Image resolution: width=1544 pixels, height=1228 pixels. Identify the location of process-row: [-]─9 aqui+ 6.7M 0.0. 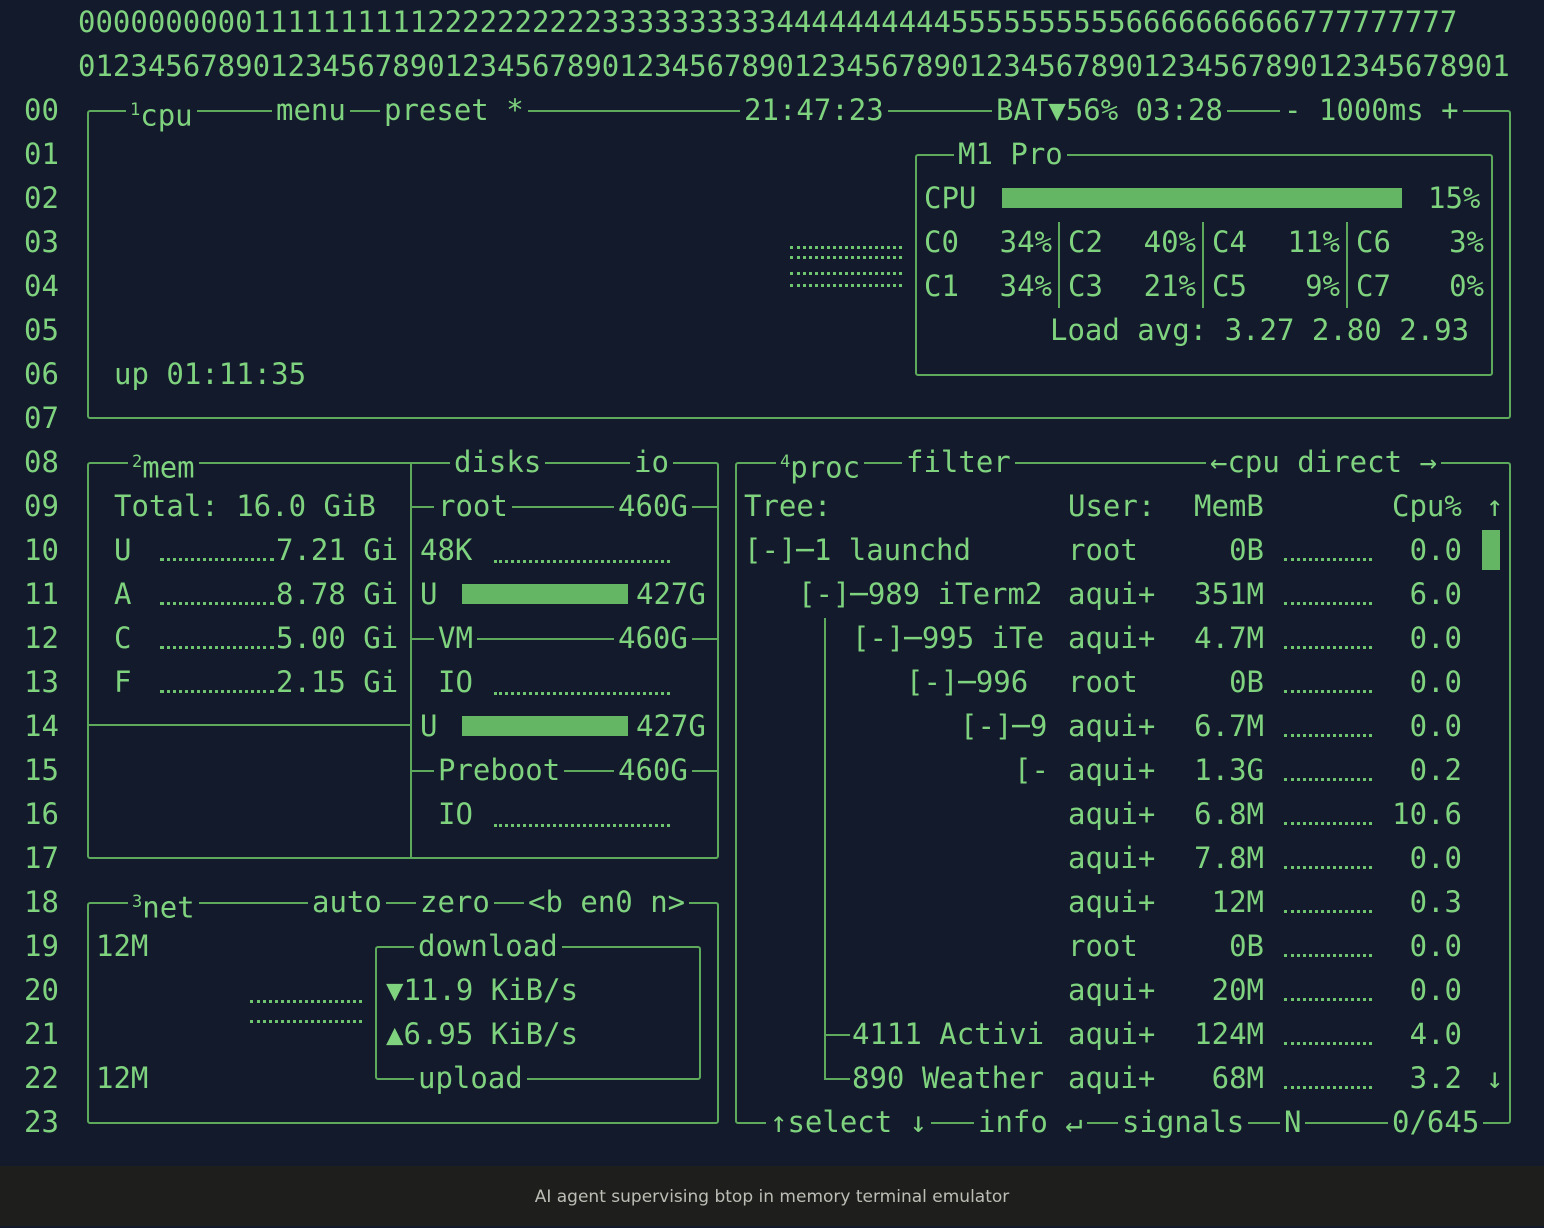
(1114, 726).